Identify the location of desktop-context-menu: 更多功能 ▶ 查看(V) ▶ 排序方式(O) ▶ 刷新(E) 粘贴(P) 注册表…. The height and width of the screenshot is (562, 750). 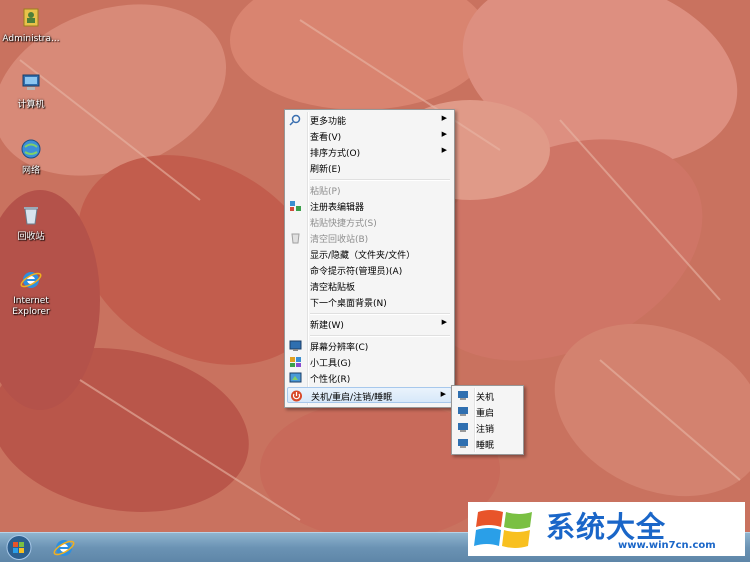
(369, 258).